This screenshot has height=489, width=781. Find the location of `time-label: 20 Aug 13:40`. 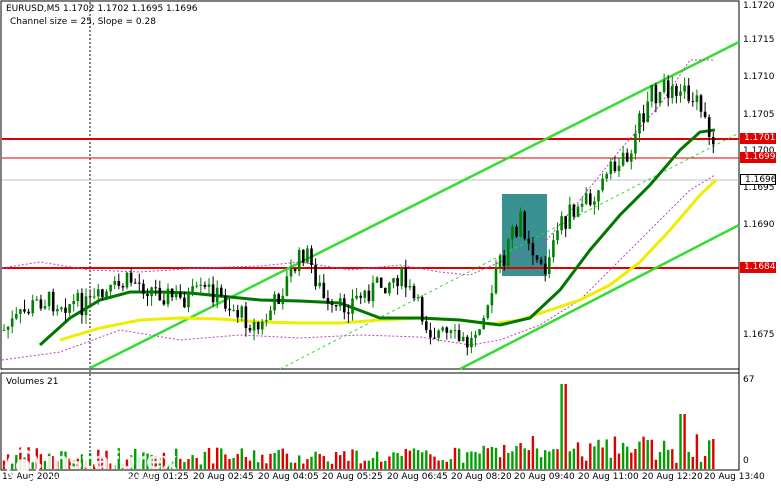

time-label: 20 Aug 13:40 is located at coordinates (734, 477).